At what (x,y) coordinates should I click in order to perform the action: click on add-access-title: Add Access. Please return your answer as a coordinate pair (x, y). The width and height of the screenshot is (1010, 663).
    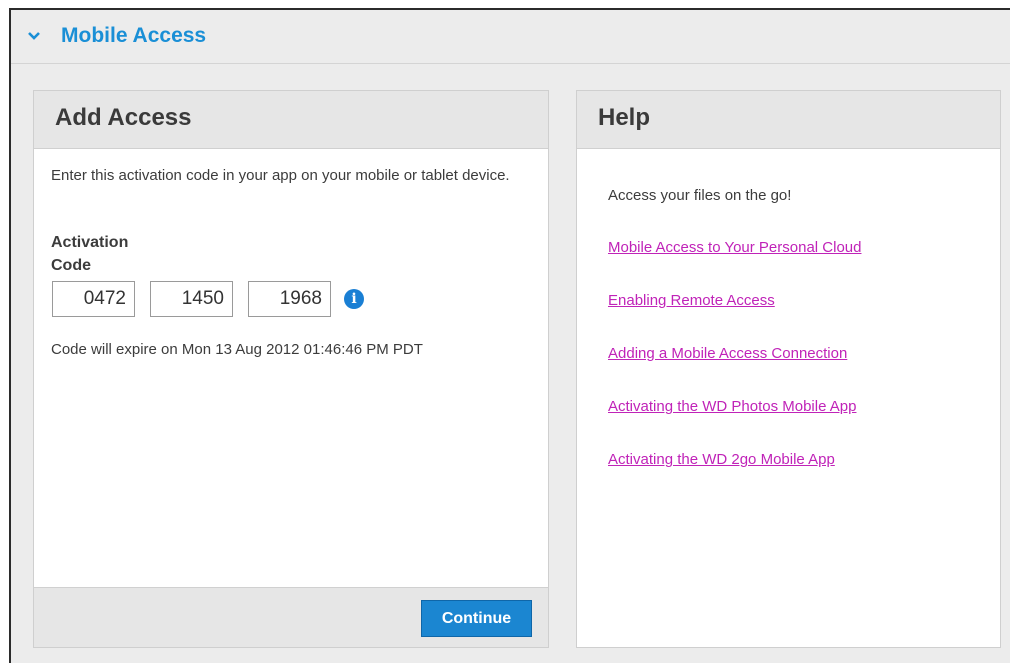
    Looking at the image, I should click on (123, 117).